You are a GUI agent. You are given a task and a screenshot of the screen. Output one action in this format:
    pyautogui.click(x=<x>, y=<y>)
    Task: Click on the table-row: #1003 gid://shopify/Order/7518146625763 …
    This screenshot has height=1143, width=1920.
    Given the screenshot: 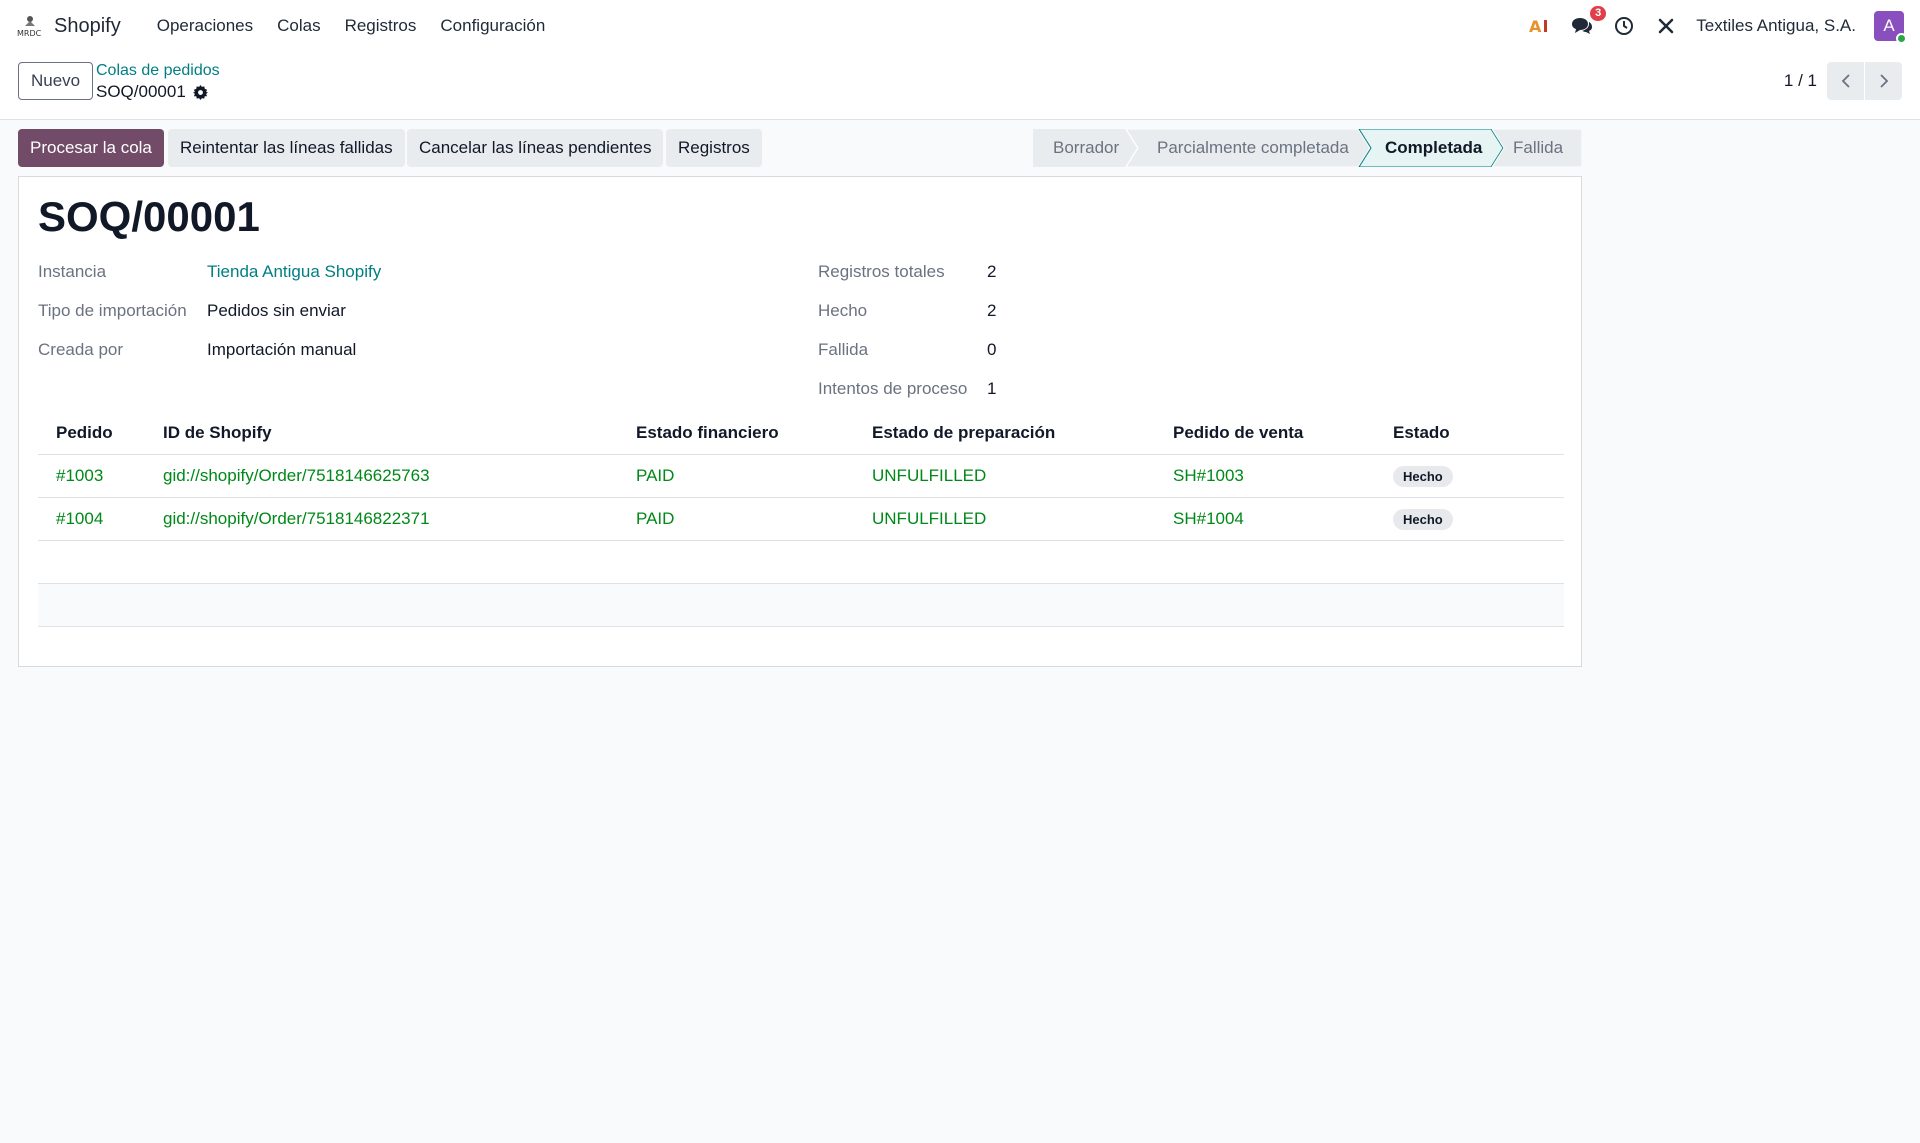 What is the action you would take?
    pyautogui.click(x=801, y=476)
    